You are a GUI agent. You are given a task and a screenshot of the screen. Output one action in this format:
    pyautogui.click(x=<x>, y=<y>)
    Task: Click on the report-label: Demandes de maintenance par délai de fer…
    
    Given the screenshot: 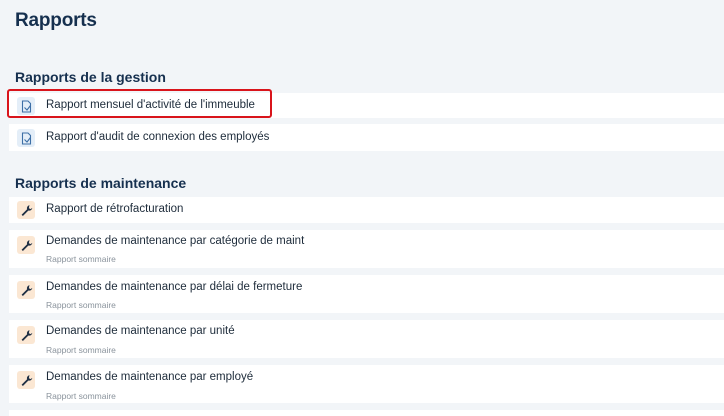 What is the action you would take?
    pyautogui.click(x=174, y=287)
    